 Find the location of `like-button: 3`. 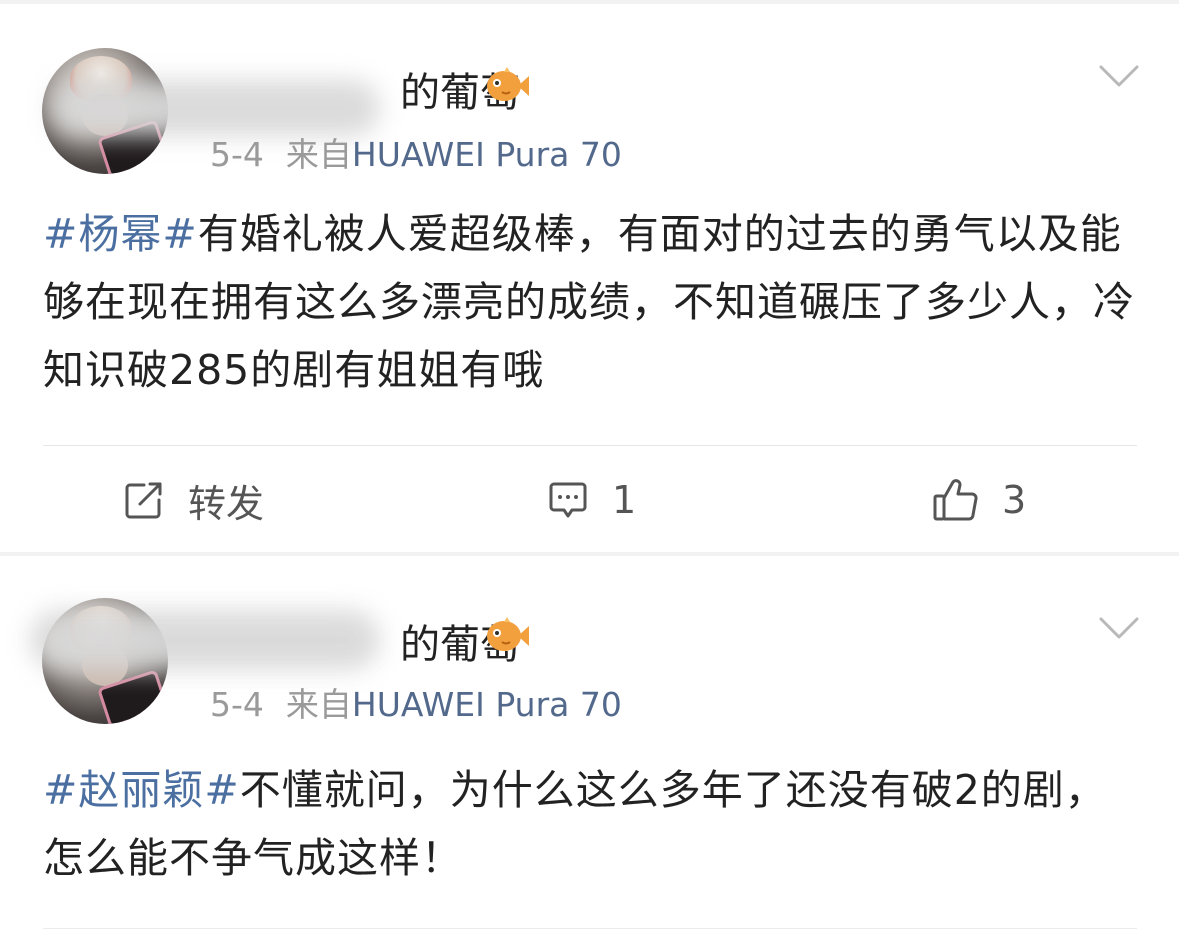

like-button: 3 is located at coordinates (979, 500).